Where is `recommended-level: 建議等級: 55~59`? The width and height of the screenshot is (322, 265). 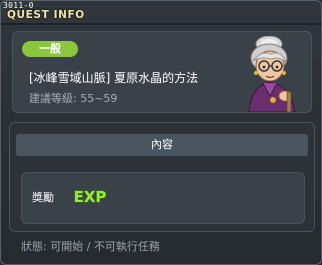
recommended-level: 建議等級: 55~59 is located at coordinates (73, 98).